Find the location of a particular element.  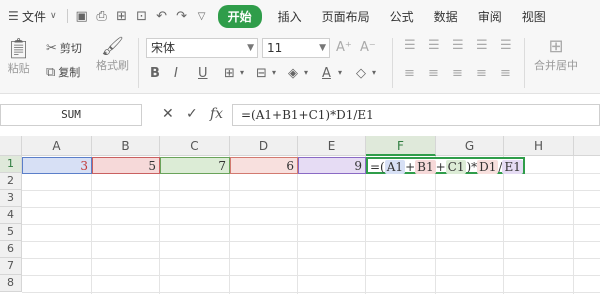

align-left-icon: ≡ is located at coordinates (409, 73).